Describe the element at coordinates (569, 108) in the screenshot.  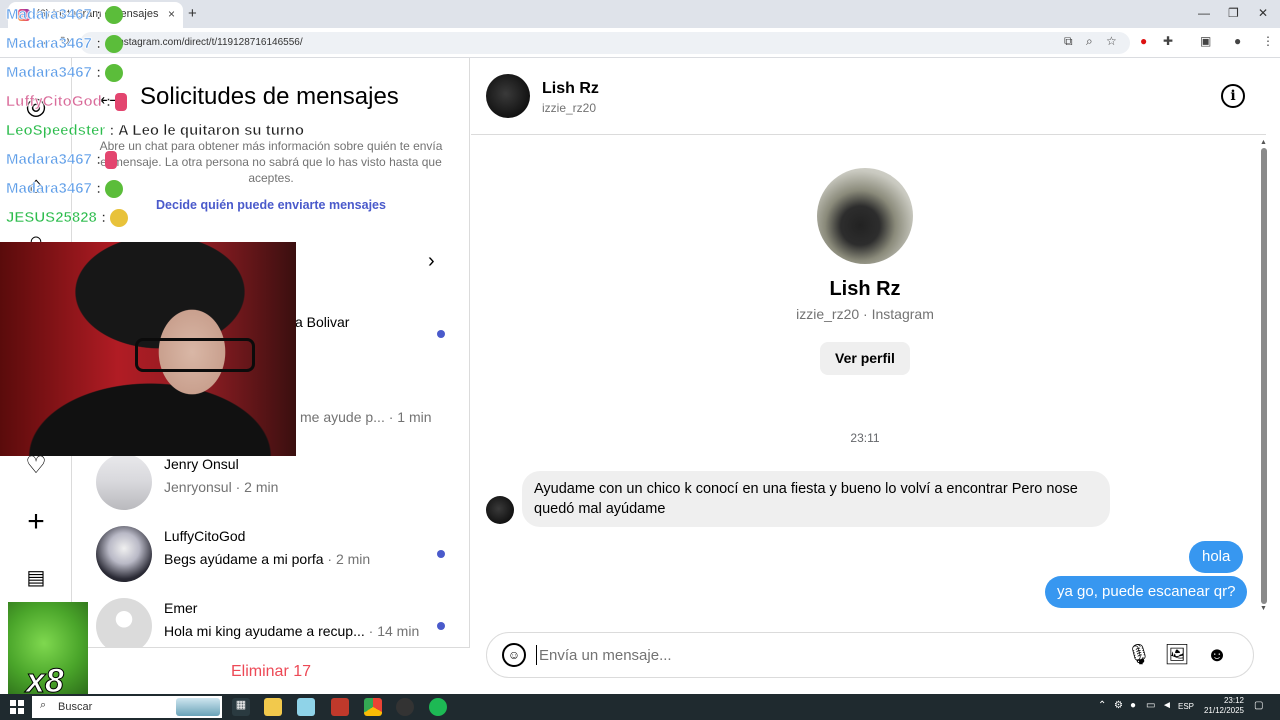
I see `chat-contact-username: izzie_rz20` at that location.